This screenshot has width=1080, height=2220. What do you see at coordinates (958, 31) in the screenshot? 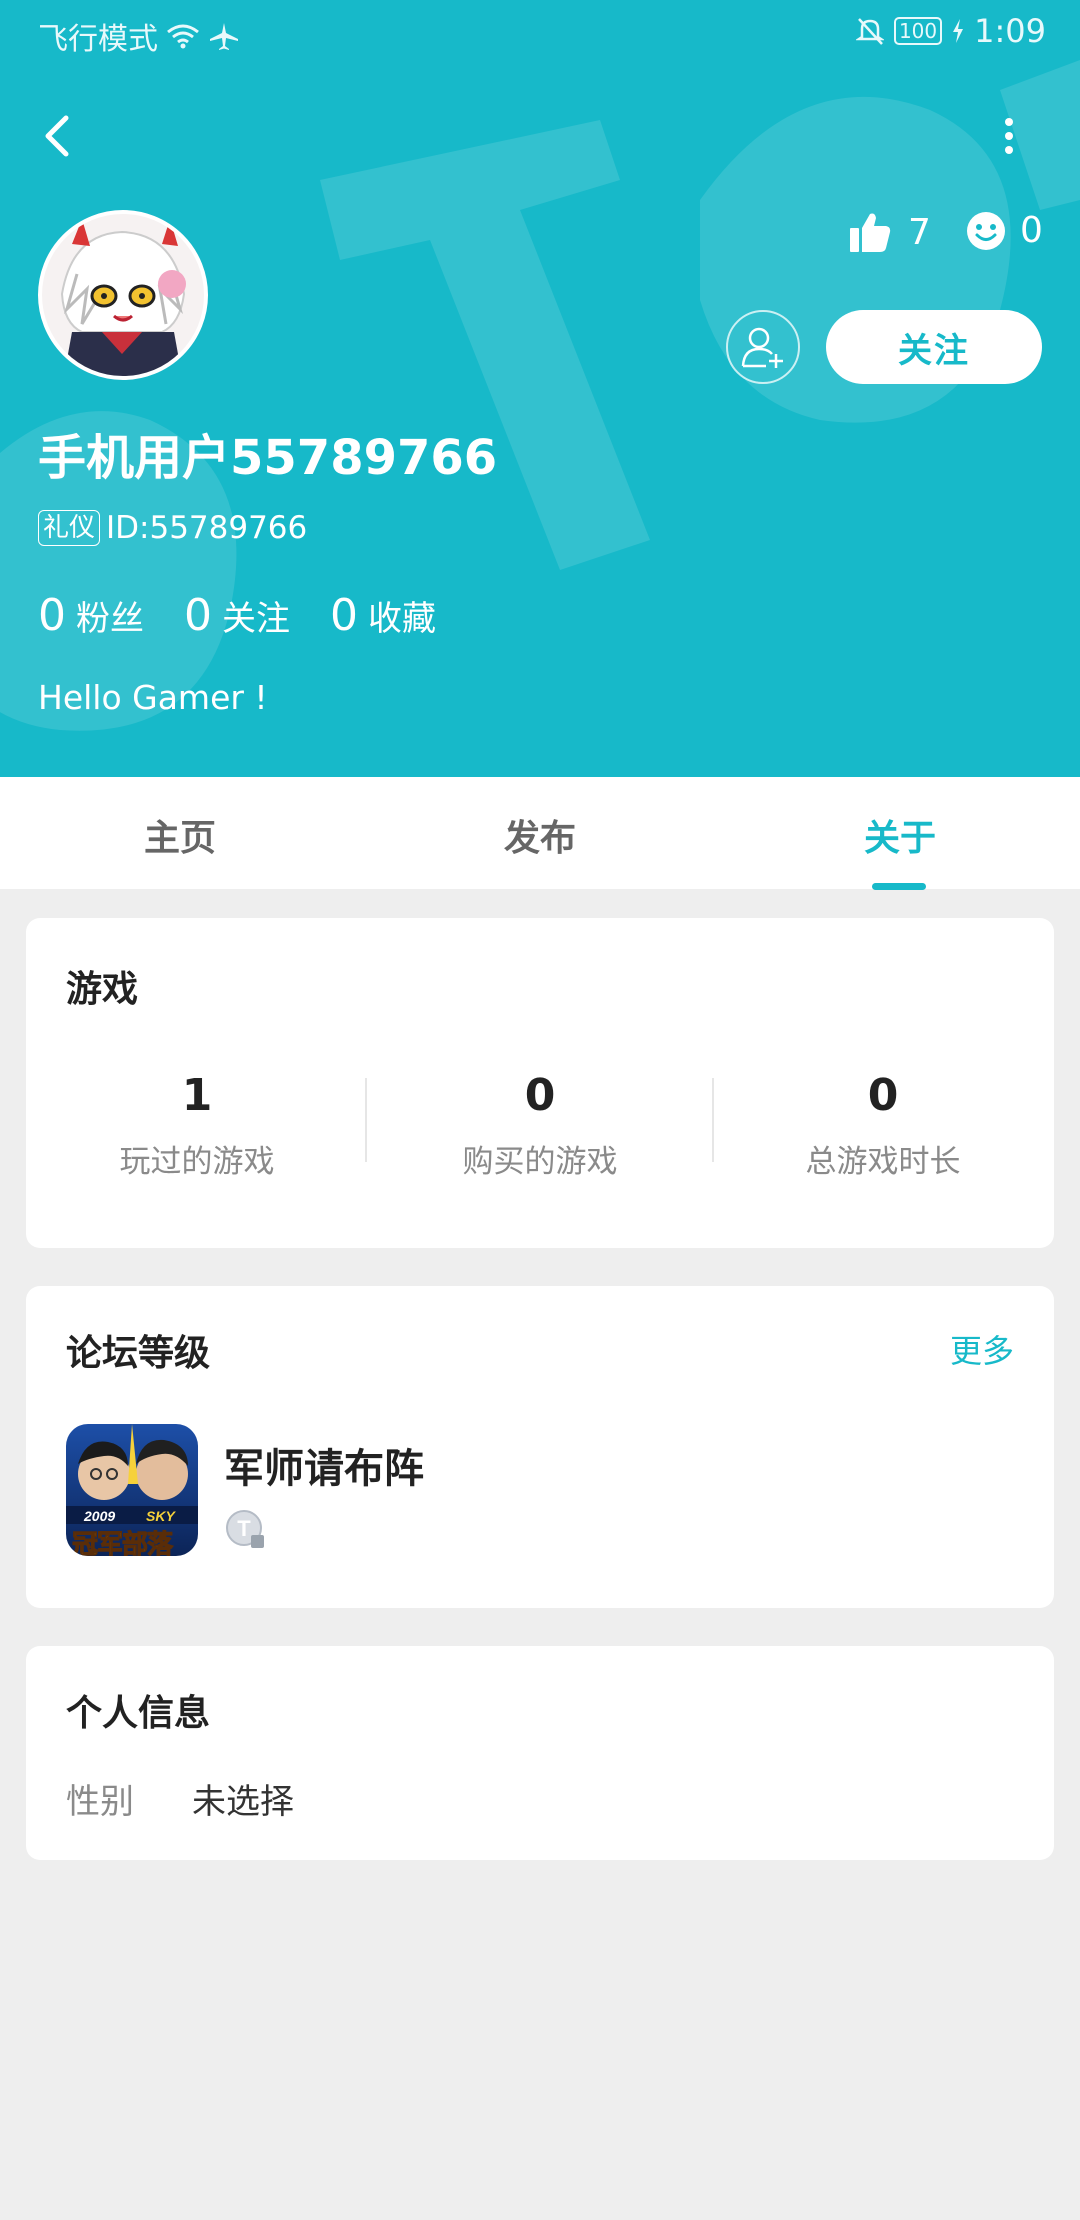
I see `charging-icon` at bounding box center [958, 31].